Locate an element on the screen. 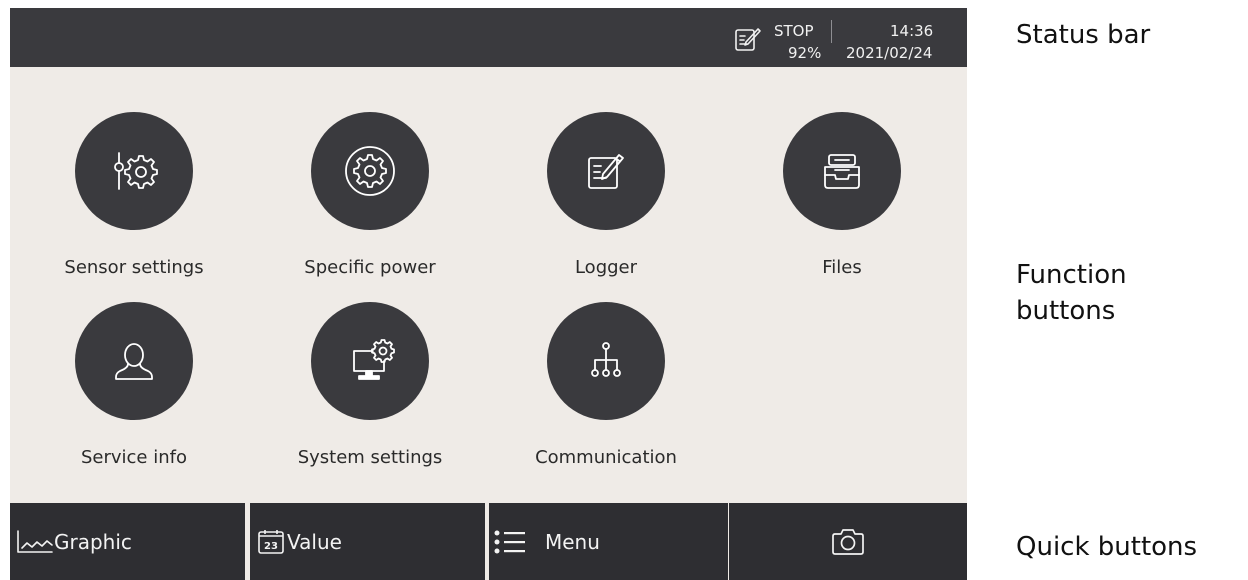  logger-status-icon is located at coordinates (748, 39).